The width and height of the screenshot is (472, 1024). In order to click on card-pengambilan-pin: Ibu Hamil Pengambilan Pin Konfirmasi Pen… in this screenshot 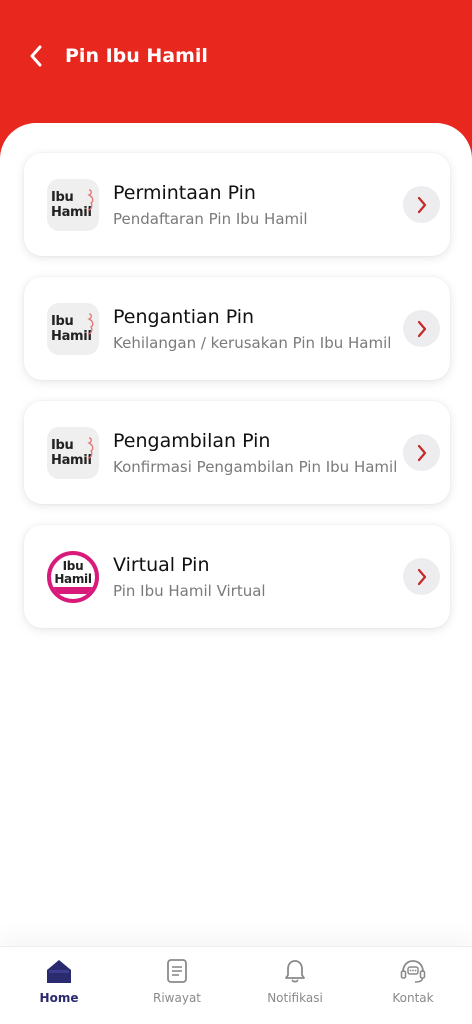, I will do `click(237, 452)`.